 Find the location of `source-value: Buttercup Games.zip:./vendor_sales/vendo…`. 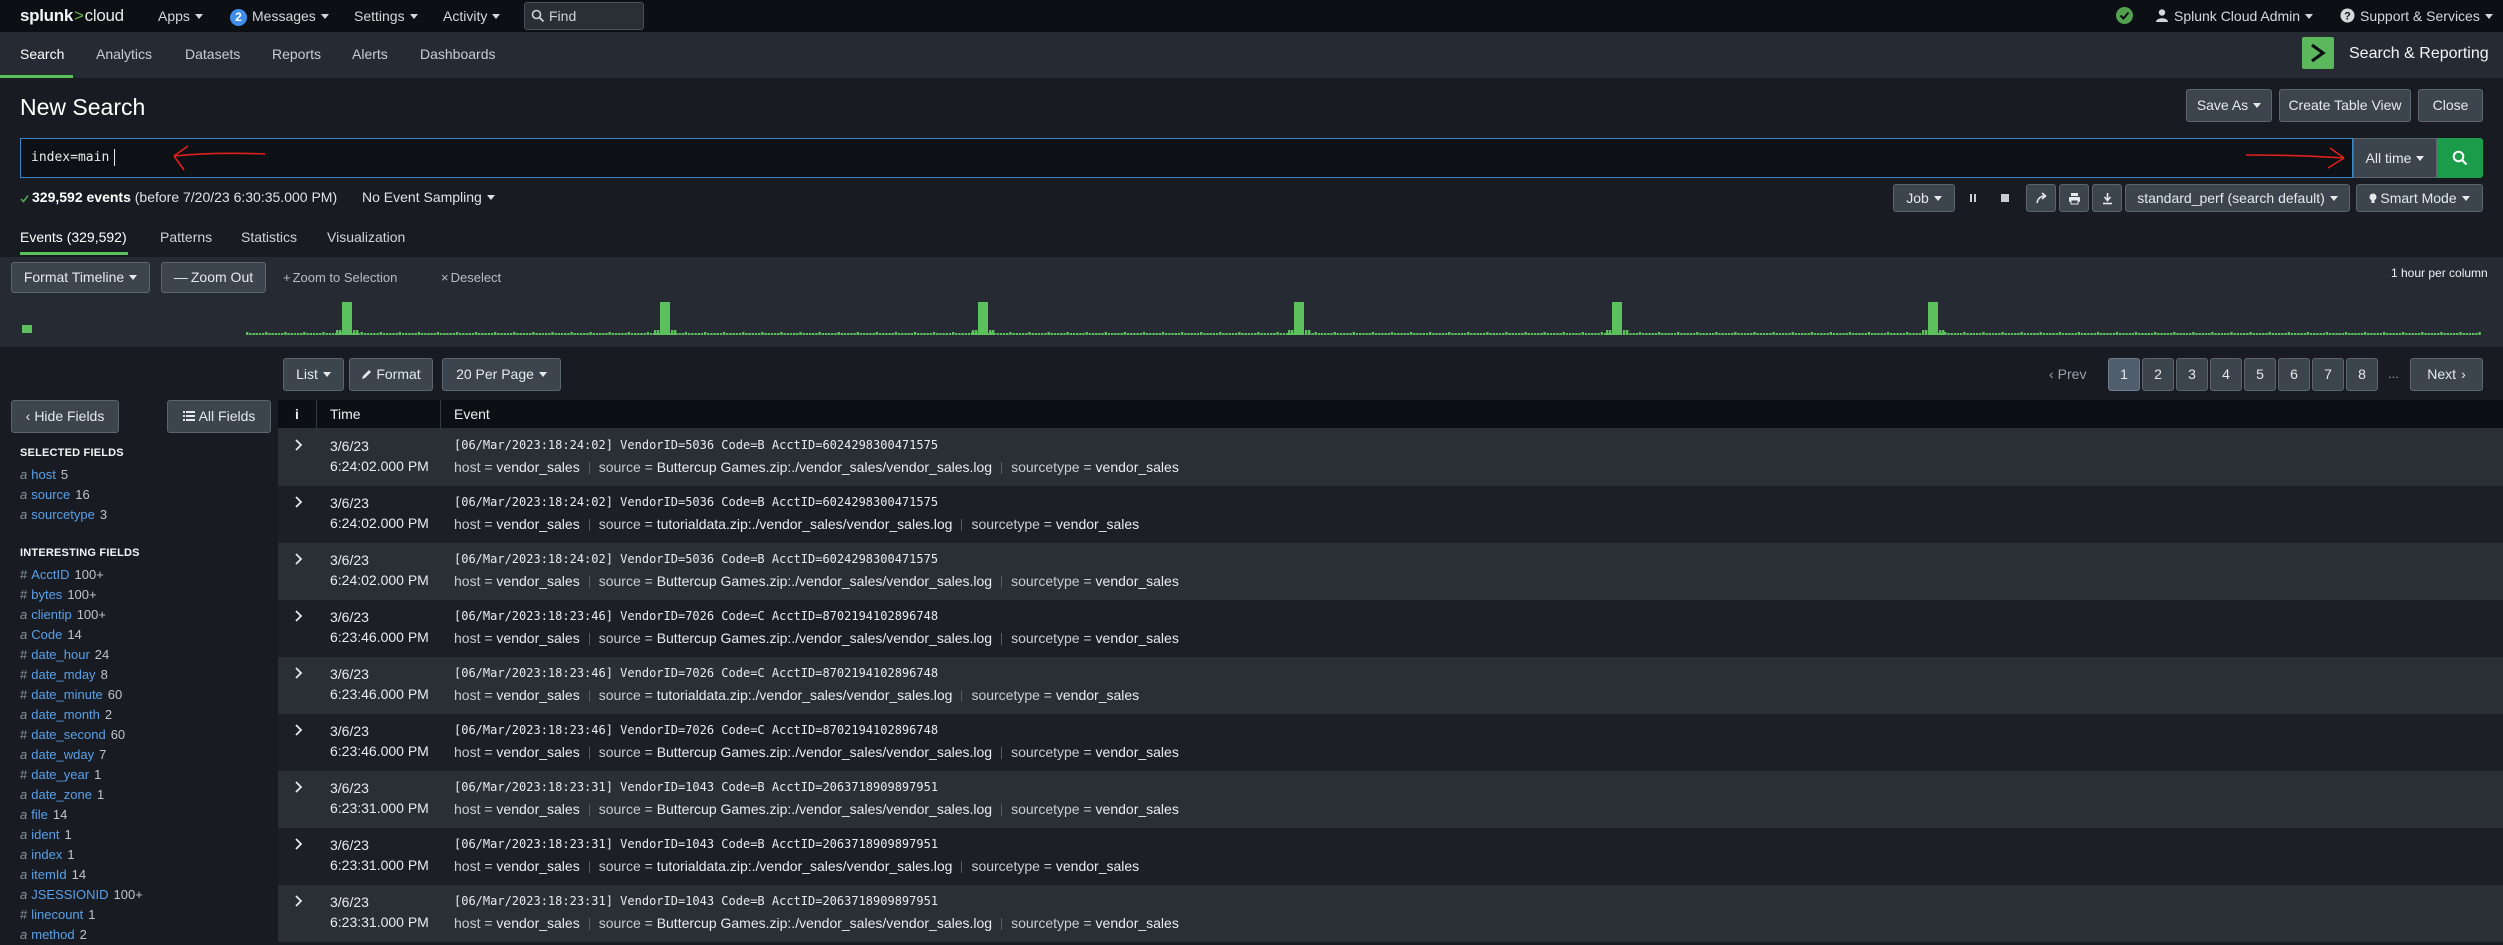

source-value: Buttercup Games.zip:./vendor_sales/vendo… is located at coordinates (824, 752).